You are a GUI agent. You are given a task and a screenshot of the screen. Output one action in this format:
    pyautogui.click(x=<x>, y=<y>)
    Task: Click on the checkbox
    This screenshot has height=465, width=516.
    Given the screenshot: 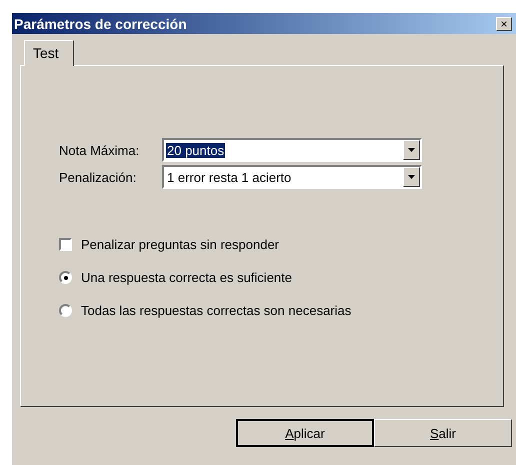 What is the action you would take?
    pyautogui.click(x=65, y=244)
    